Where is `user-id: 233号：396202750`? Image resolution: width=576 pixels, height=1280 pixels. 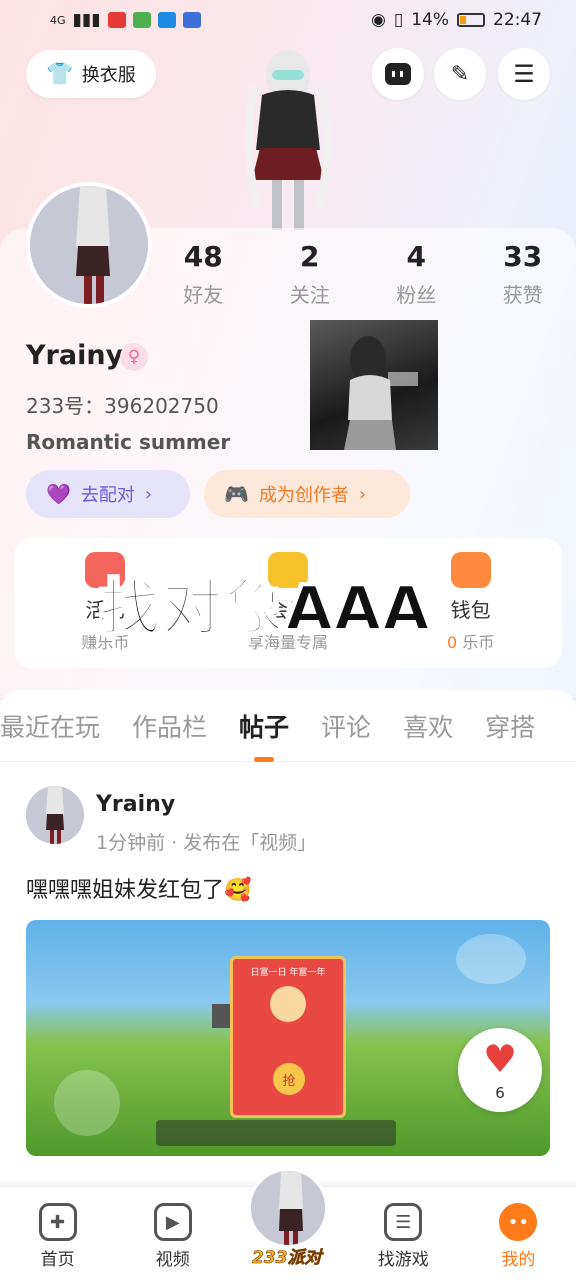 user-id: 233号：396202750 is located at coordinates (122, 406).